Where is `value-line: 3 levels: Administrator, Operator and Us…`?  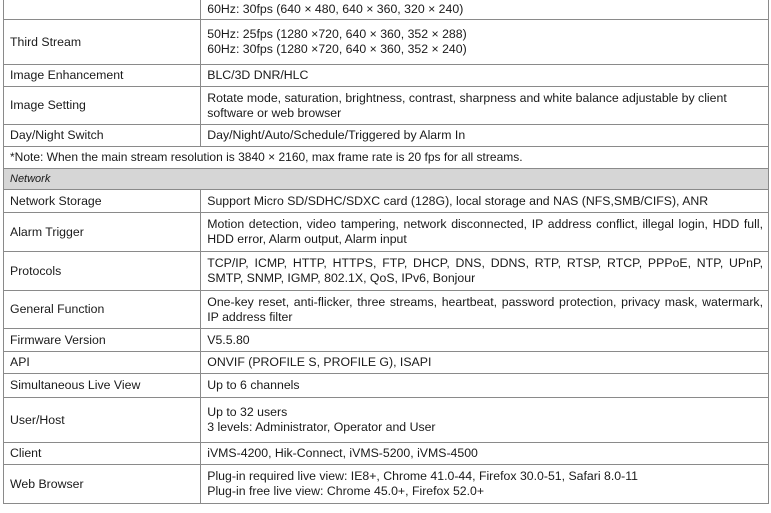
value-line: 3 levels: Administrator, Operator and Us… is located at coordinates (321, 427).